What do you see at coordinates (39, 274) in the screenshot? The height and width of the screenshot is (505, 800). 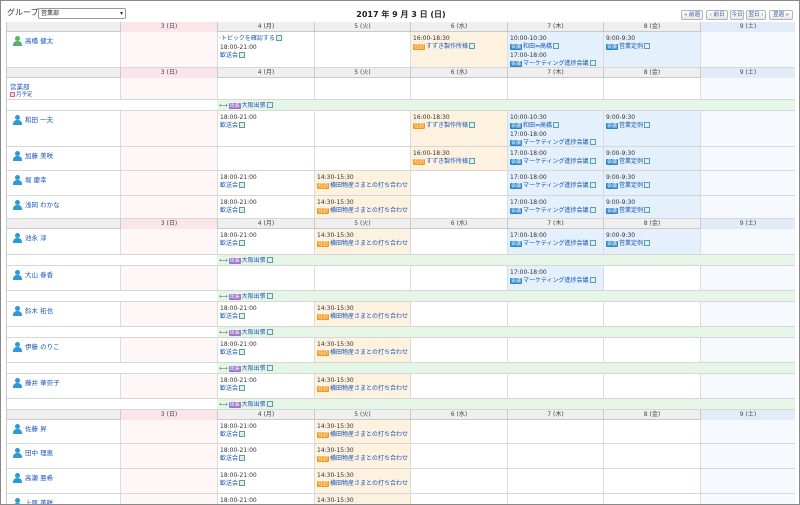 I see `user-name: 大山 春香` at bounding box center [39, 274].